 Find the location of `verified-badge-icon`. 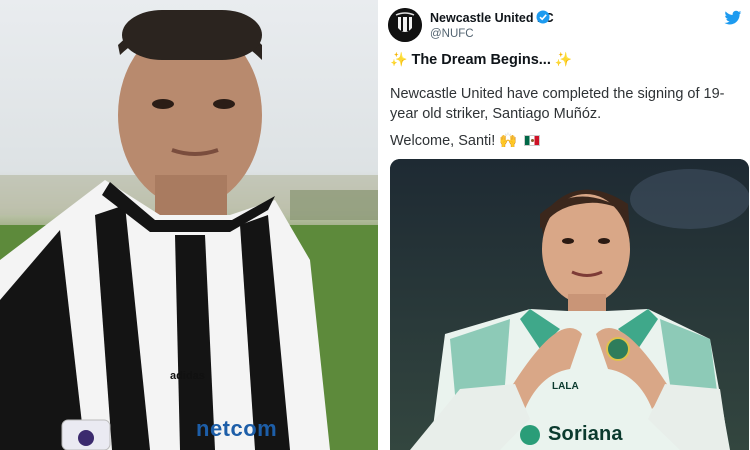

verified-badge-icon is located at coordinates (543, 17).